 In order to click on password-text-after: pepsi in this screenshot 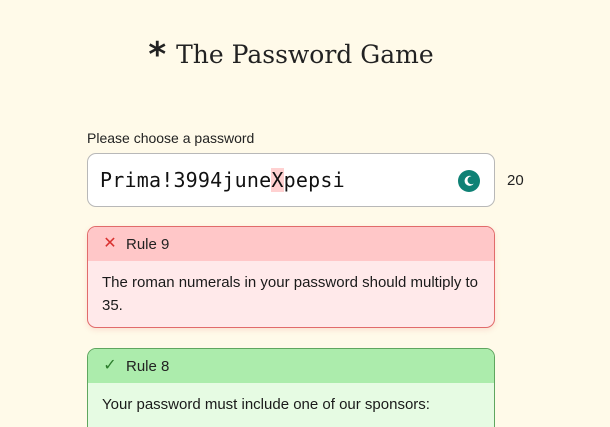, I will do `click(314, 180)`.